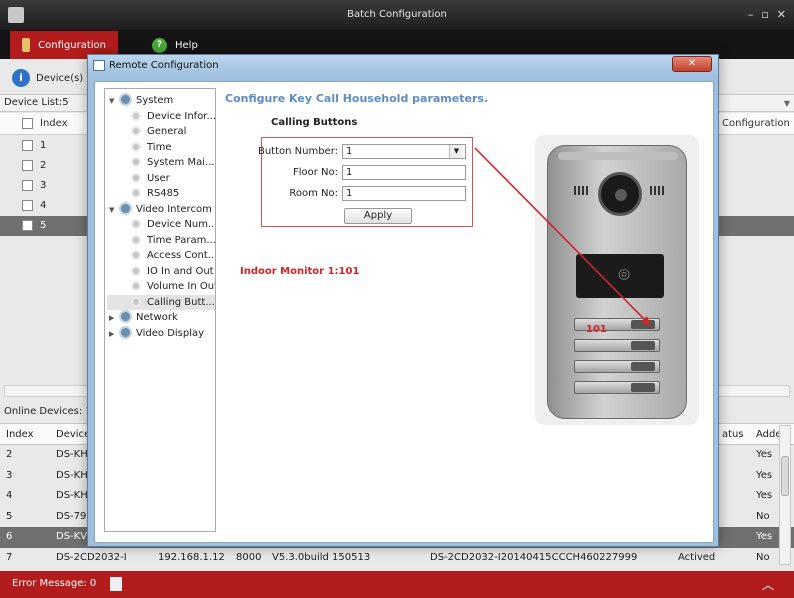  I want to click on online-column-status: atus, so click(733, 434).